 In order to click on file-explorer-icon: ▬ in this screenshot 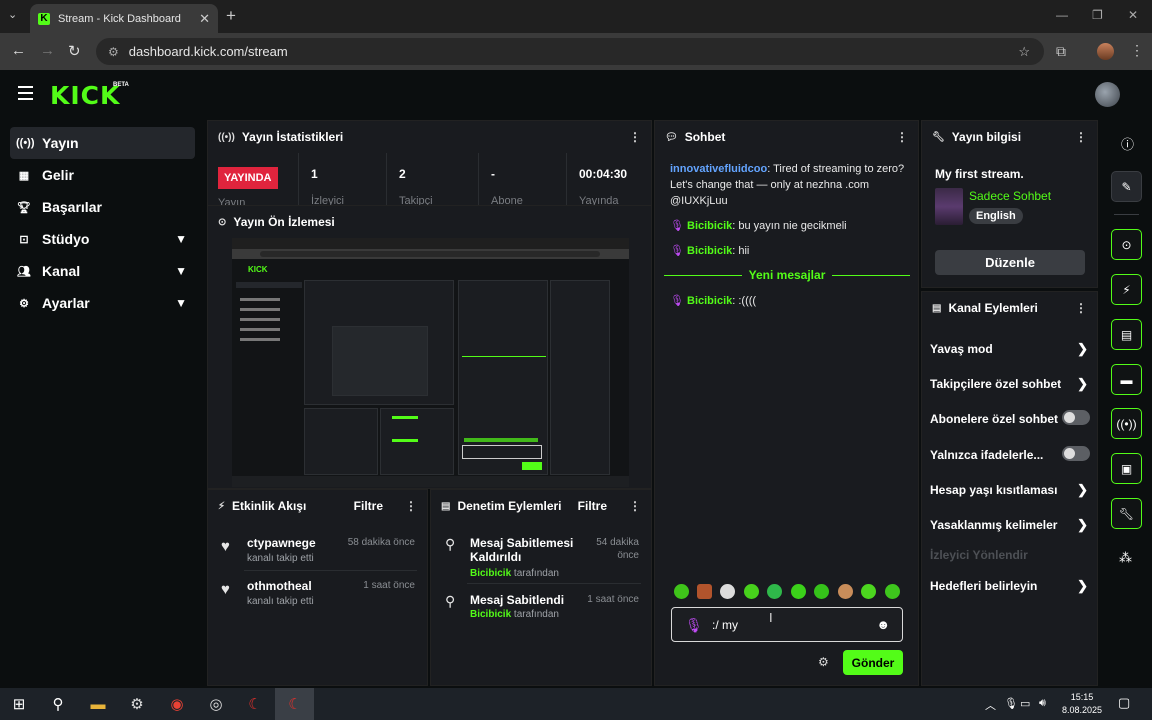, I will do `click(98, 704)`.